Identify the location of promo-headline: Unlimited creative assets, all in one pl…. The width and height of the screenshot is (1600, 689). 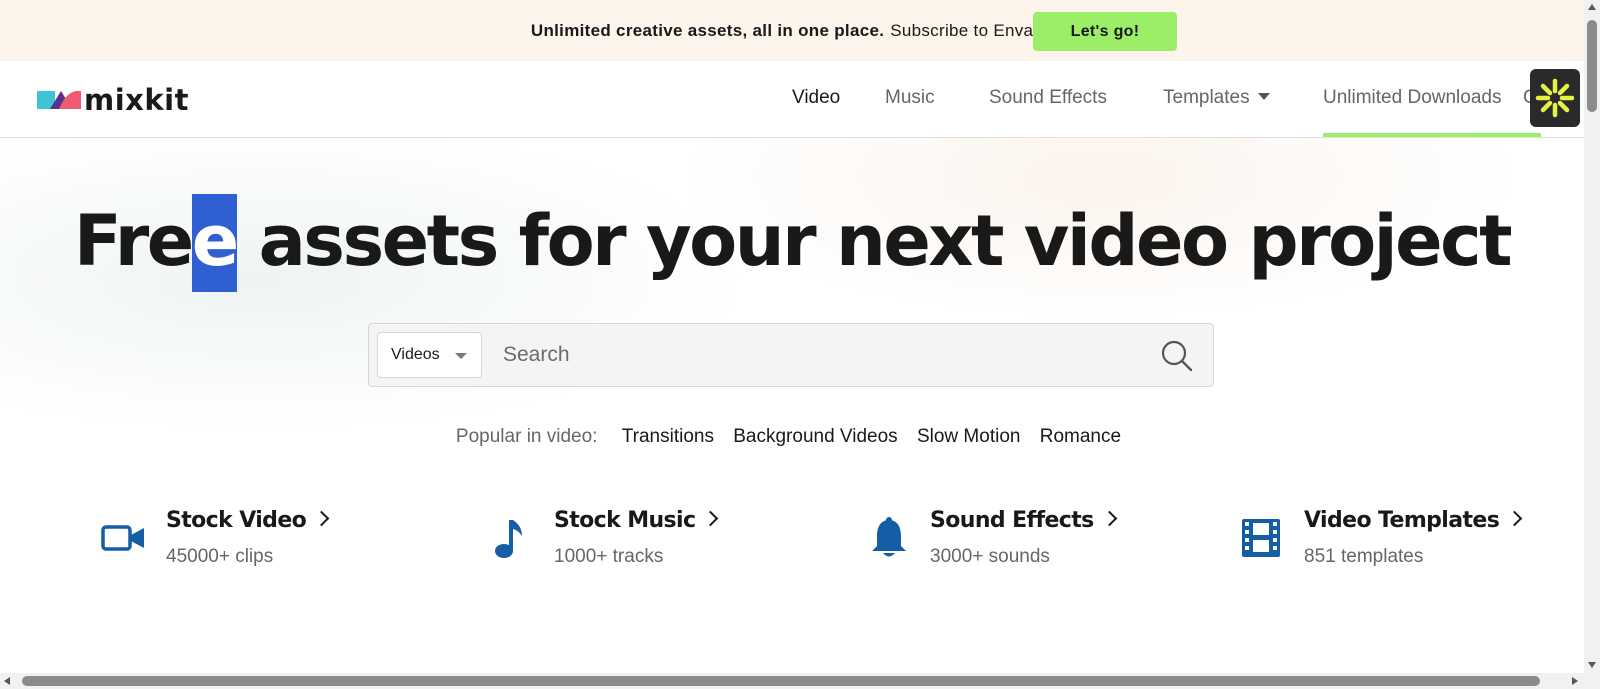
(707, 30).